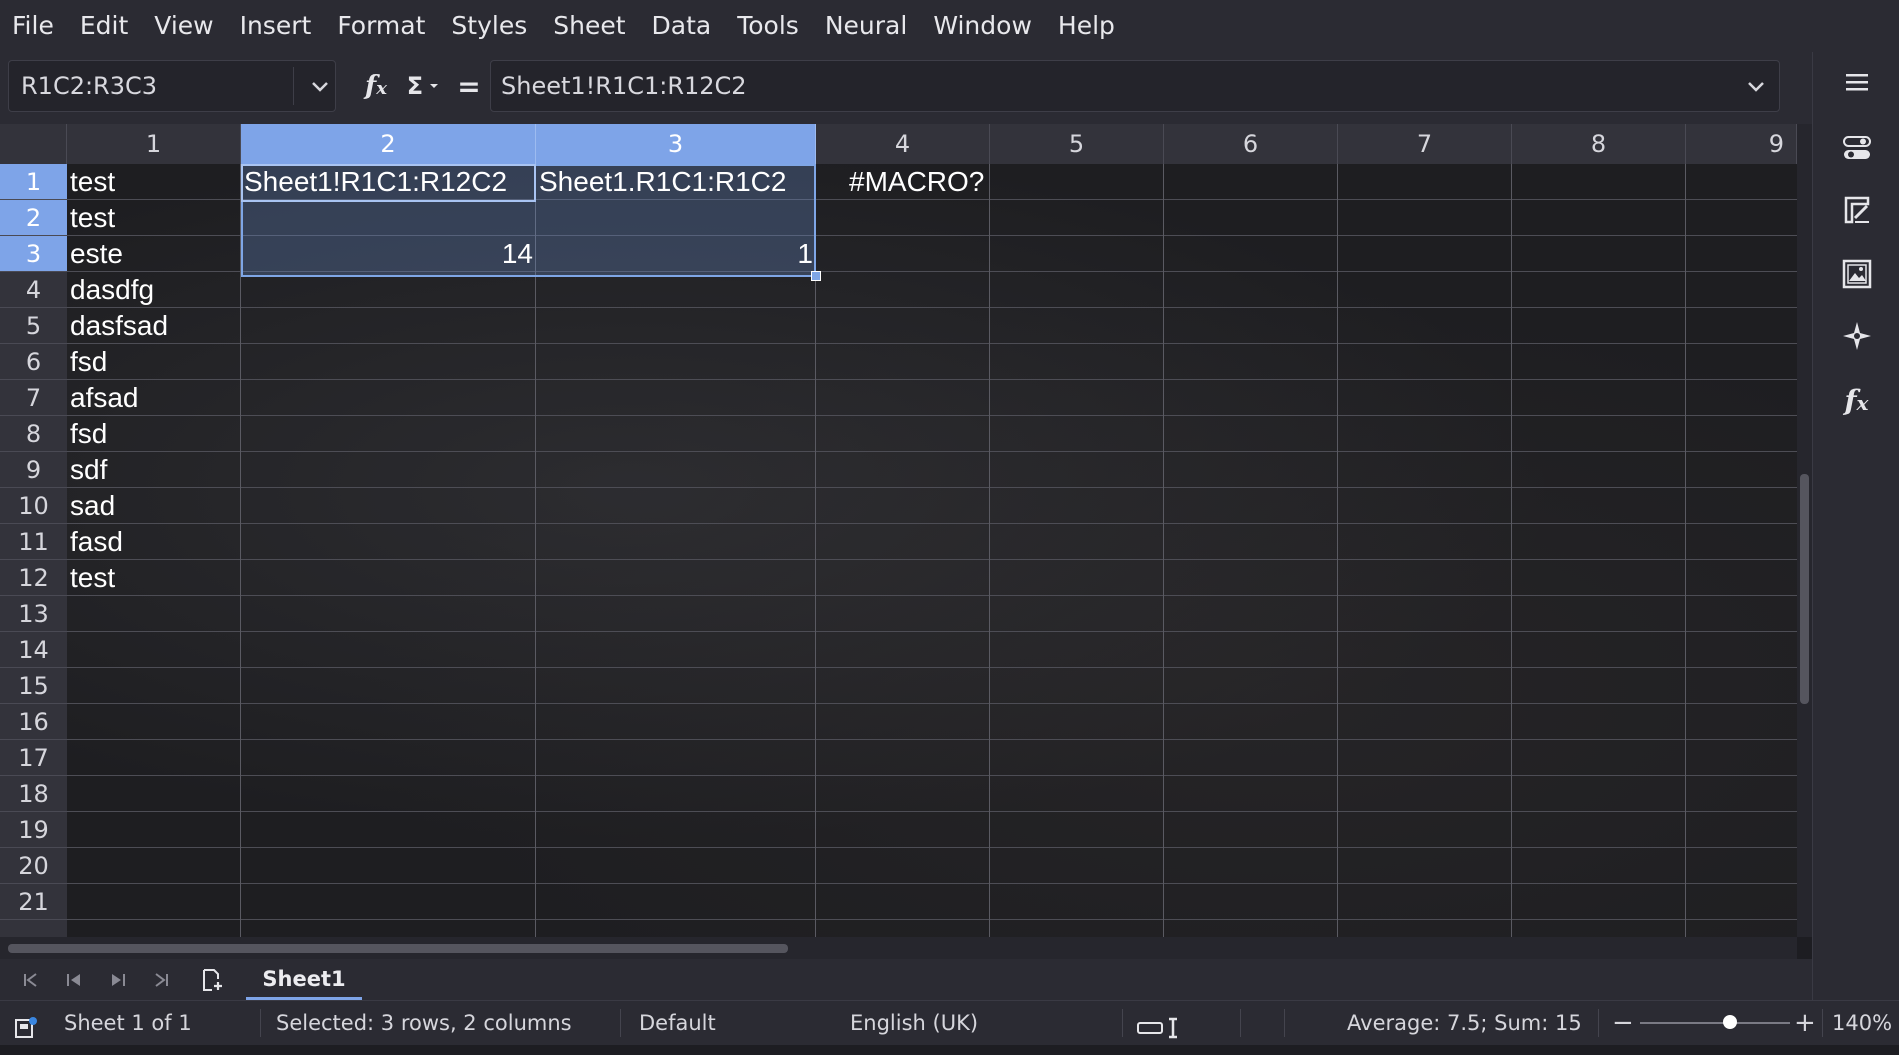 This screenshot has width=1899, height=1055. What do you see at coordinates (33, 542) in the screenshot?
I see `row-header: 11` at bounding box center [33, 542].